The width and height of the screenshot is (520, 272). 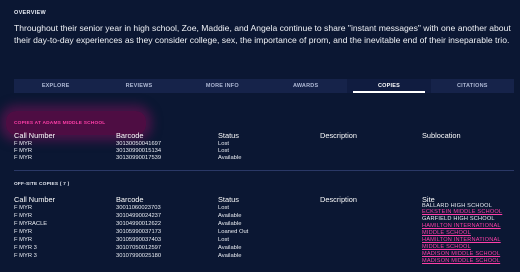 I want to click on local-header-description: Description, so click(x=338, y=135).